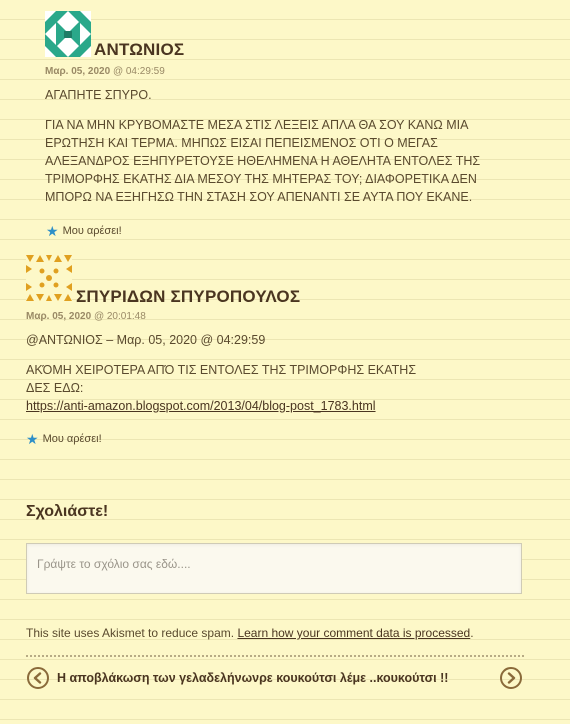 The image size is (570, 724). What do you see at coordinates (145, 71) in the screenshot?
I see `comment-time: 04:29:59` at bounding box center [145, 71].